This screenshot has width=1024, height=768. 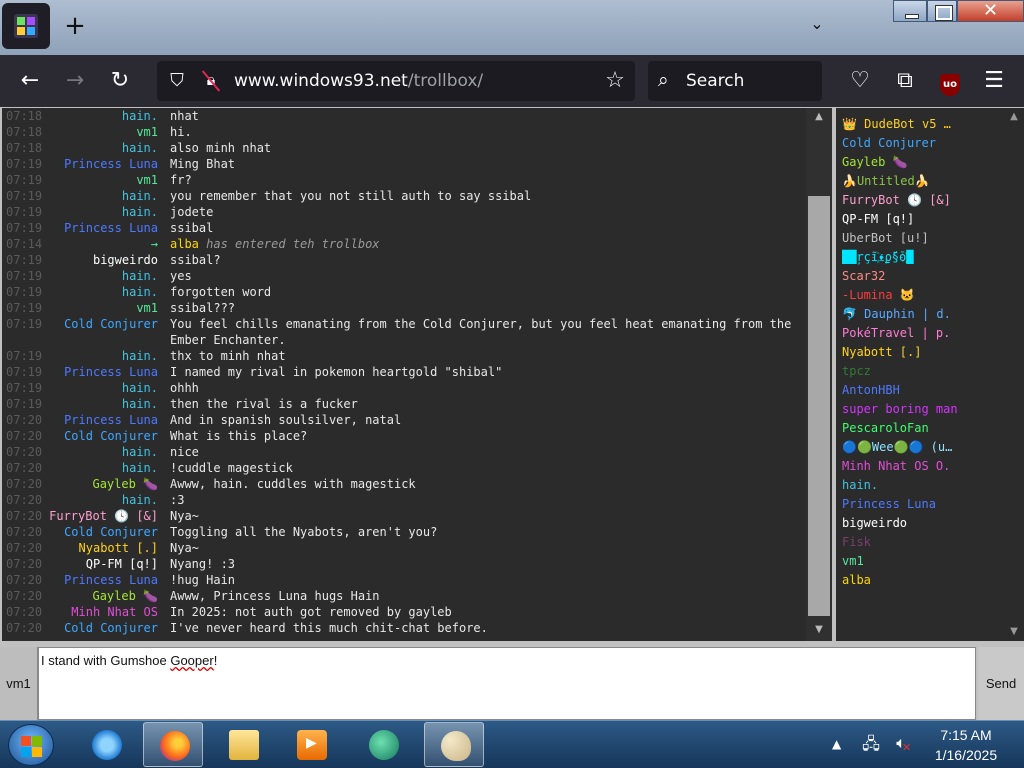 I want to click on user-list-item: Princess Luna, so click(x=900, y=504).